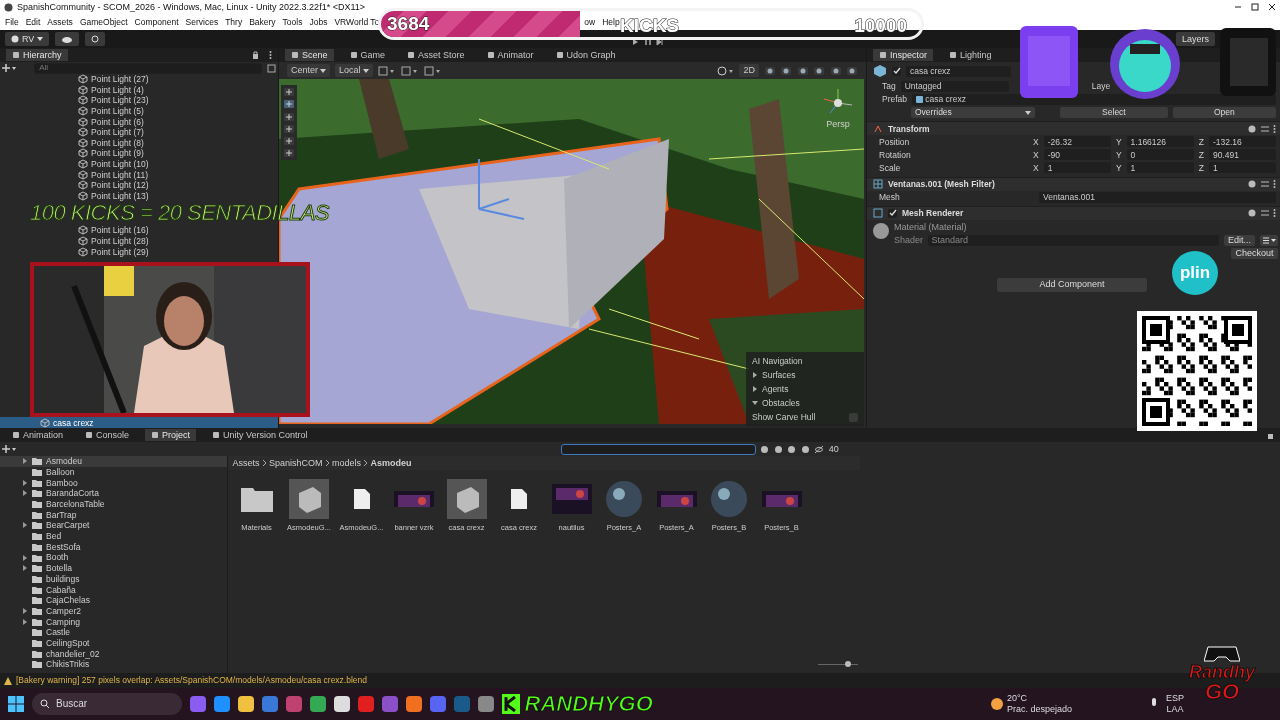  Describe the element at coordinates (113, 536) in the screenshot. I see `folder-item: Bed` at that location.